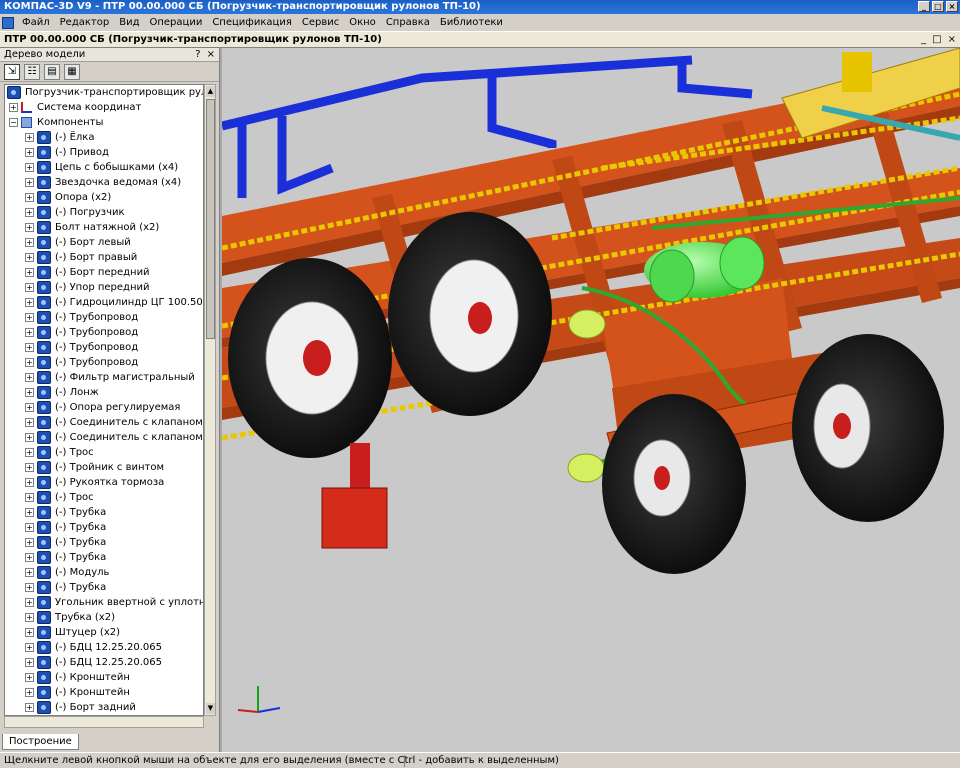  What do you see at coordinates (175, 22) in the screenshot?
I see `menu-operations: Операции` at bounding box center [175, 22].